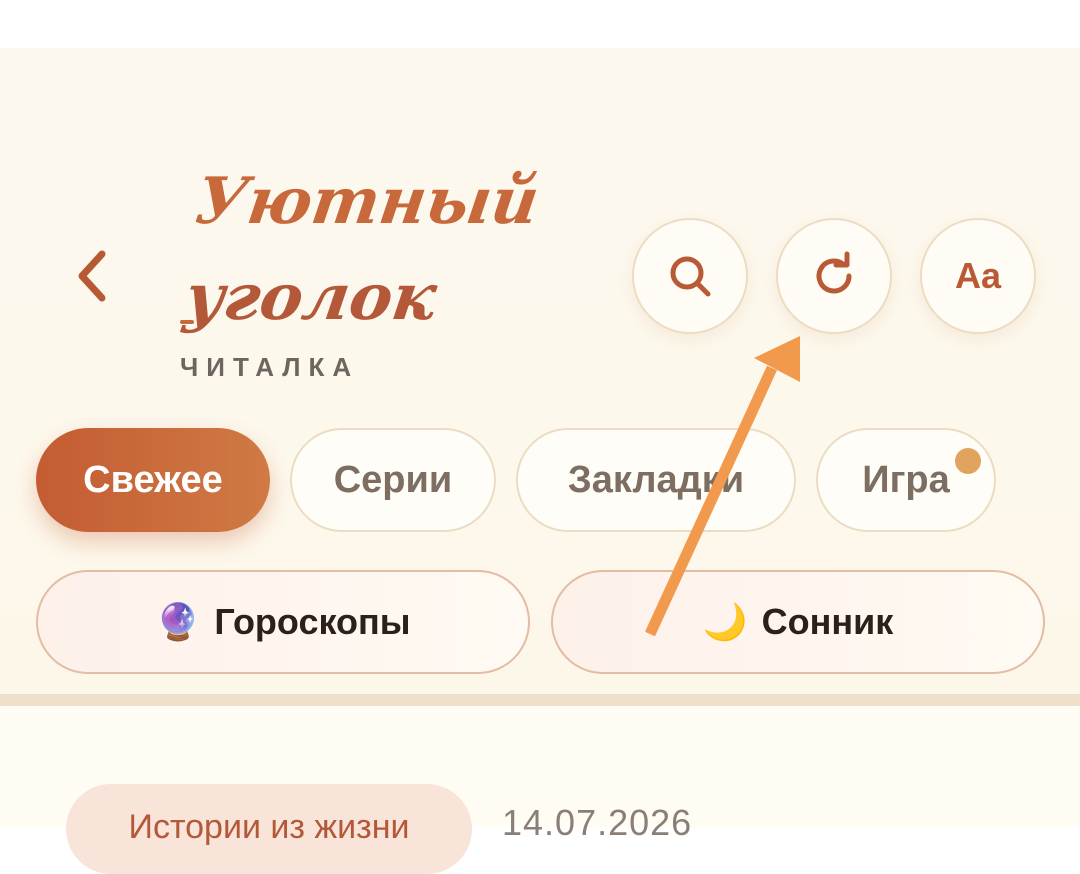 The height and width of the screenshot is (874, 1080). I want to click on font-size-button: Aa, so click(978, 276).